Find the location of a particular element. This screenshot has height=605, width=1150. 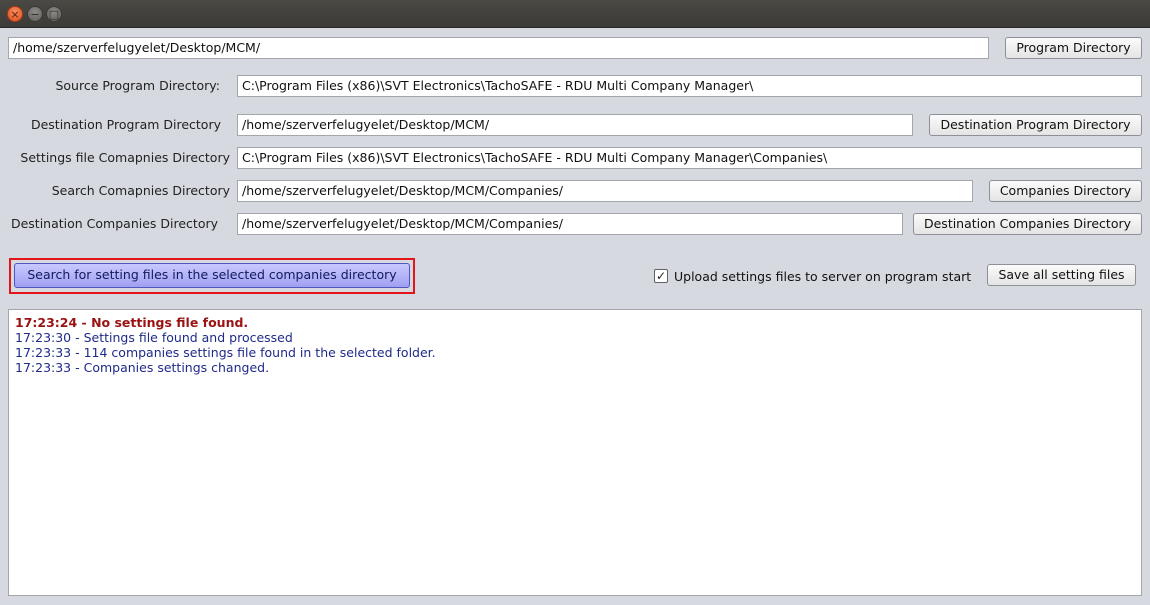

upload-on-start-checkbox: ✓ is located at coordinates (661, 276).